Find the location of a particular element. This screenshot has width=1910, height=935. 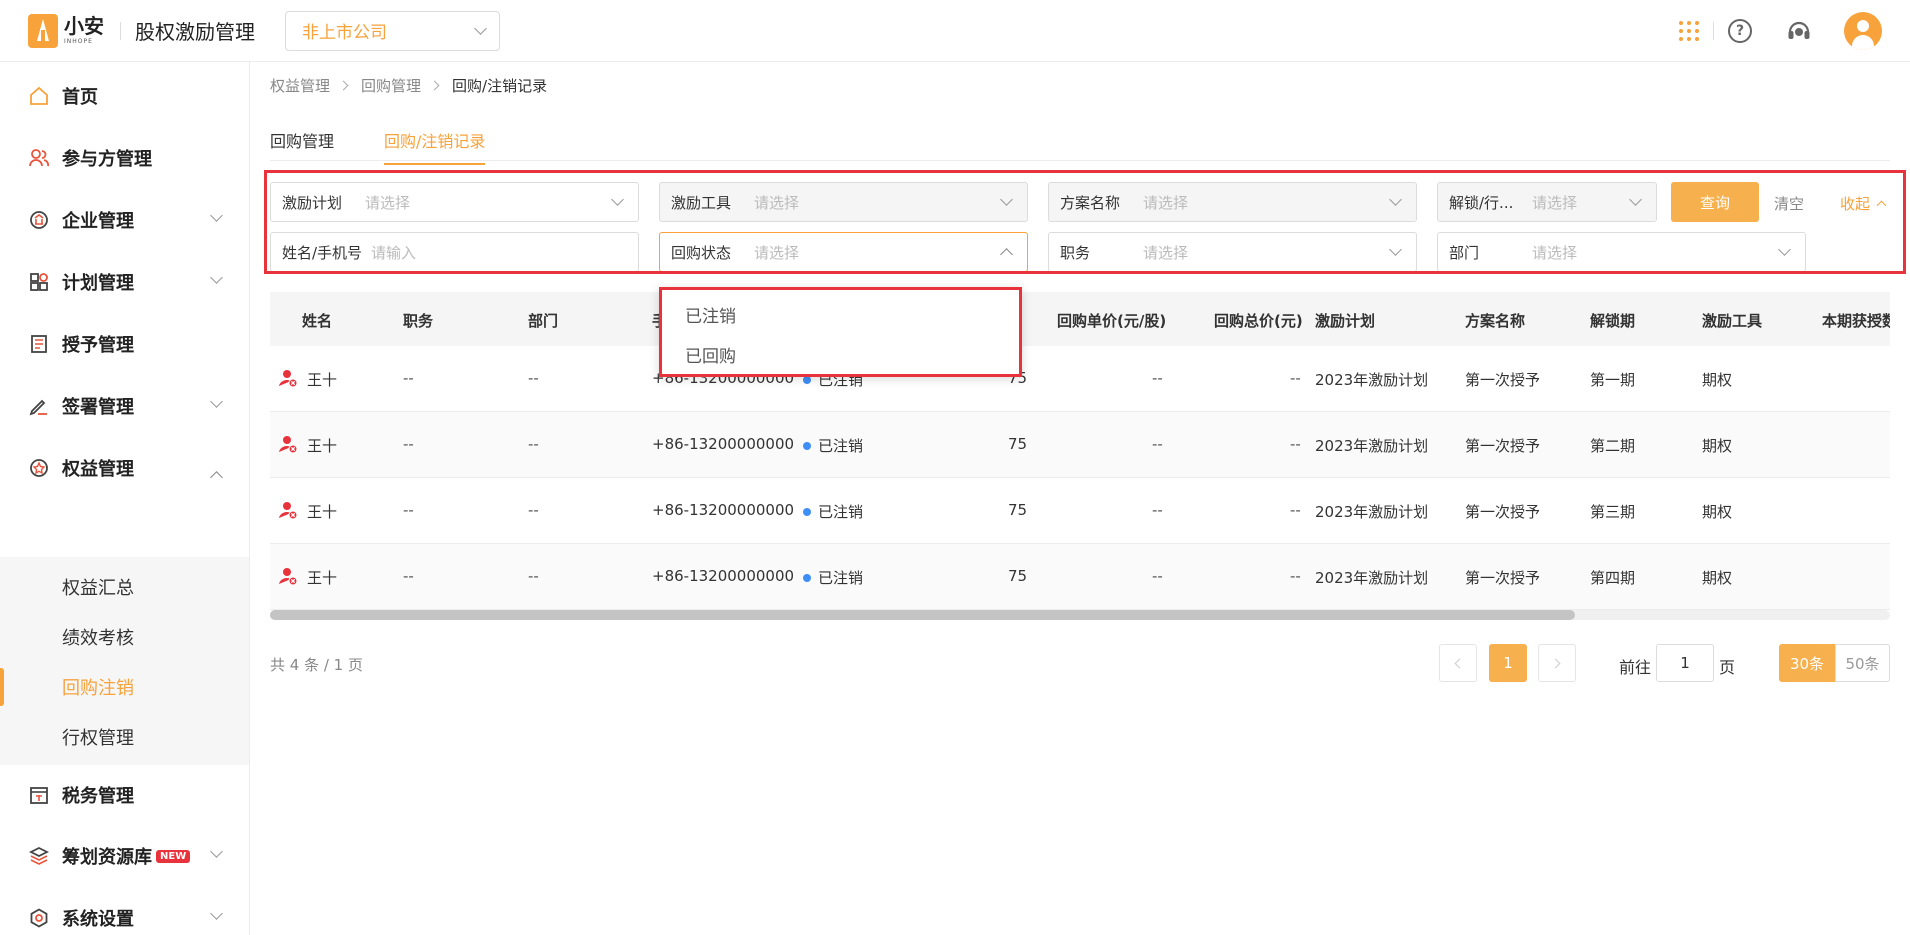

sidebar-item-label: 筹划资源库 is located at coordinates (107, 857).